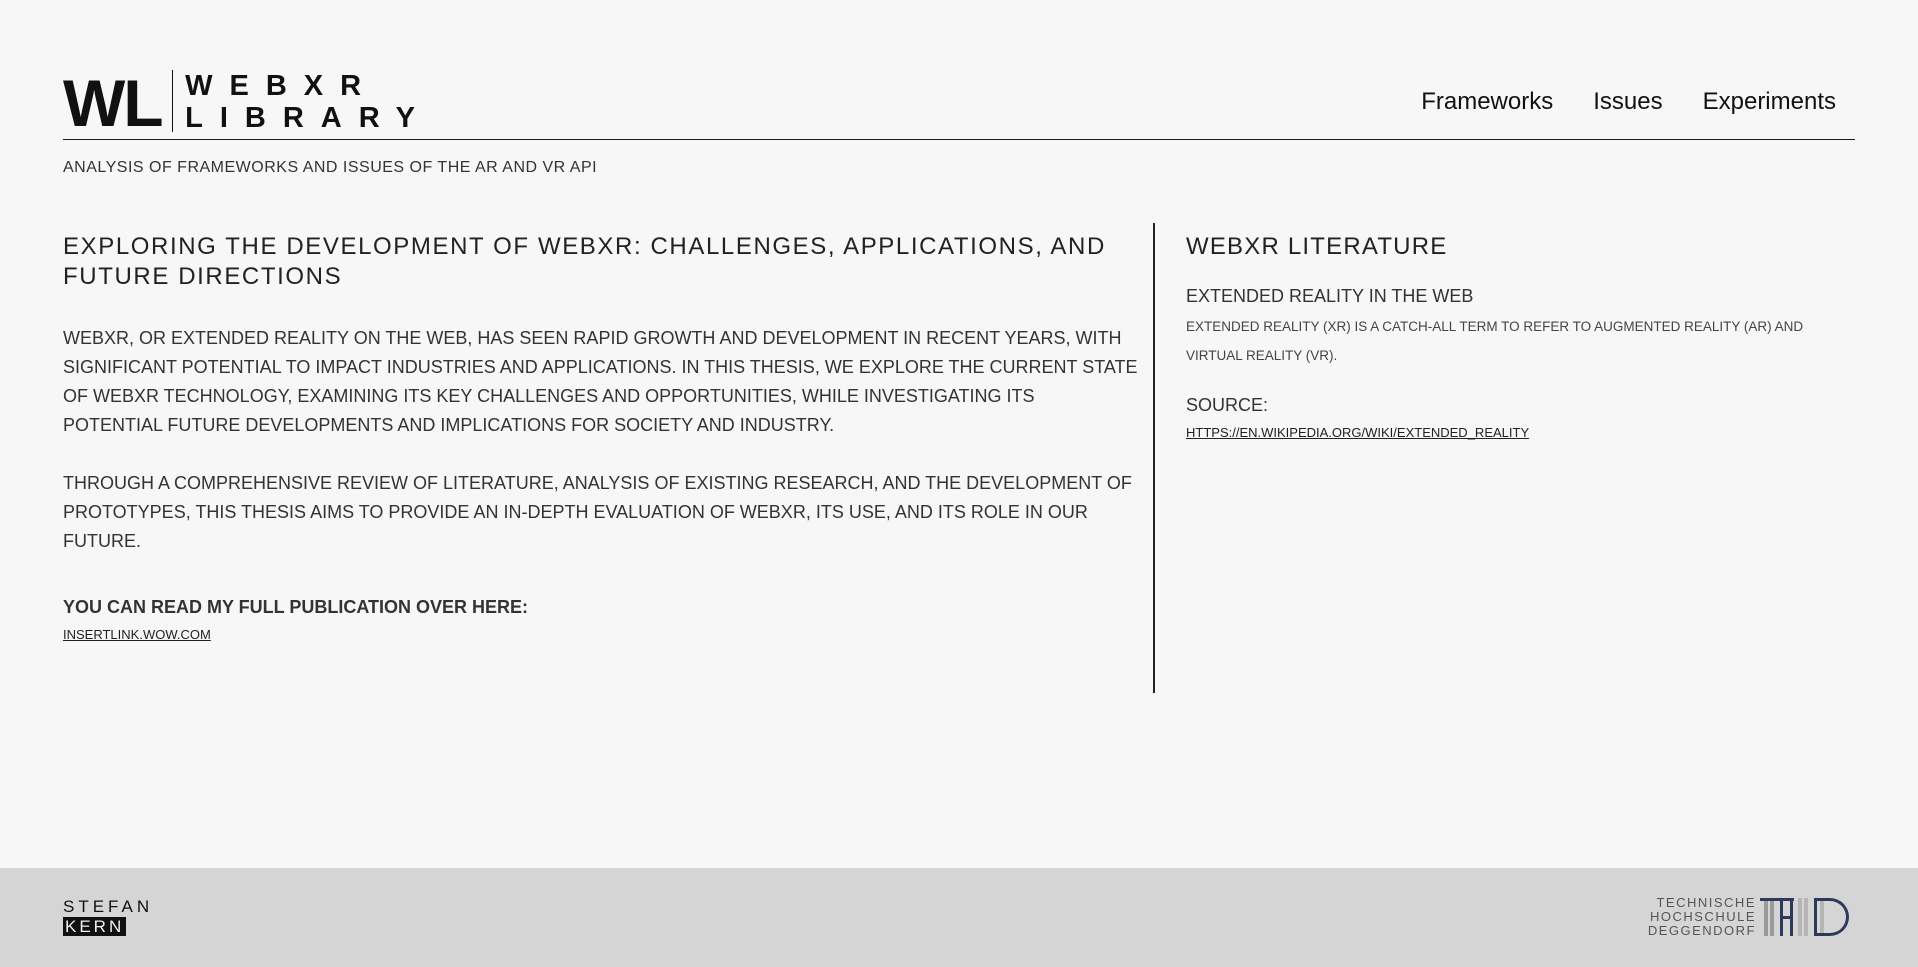 This screenshot has height=967, width=1918. What do you see at coordinates (172, 101) in the screenshot?
I see `logo-divider` at bounding box center [172, 101].